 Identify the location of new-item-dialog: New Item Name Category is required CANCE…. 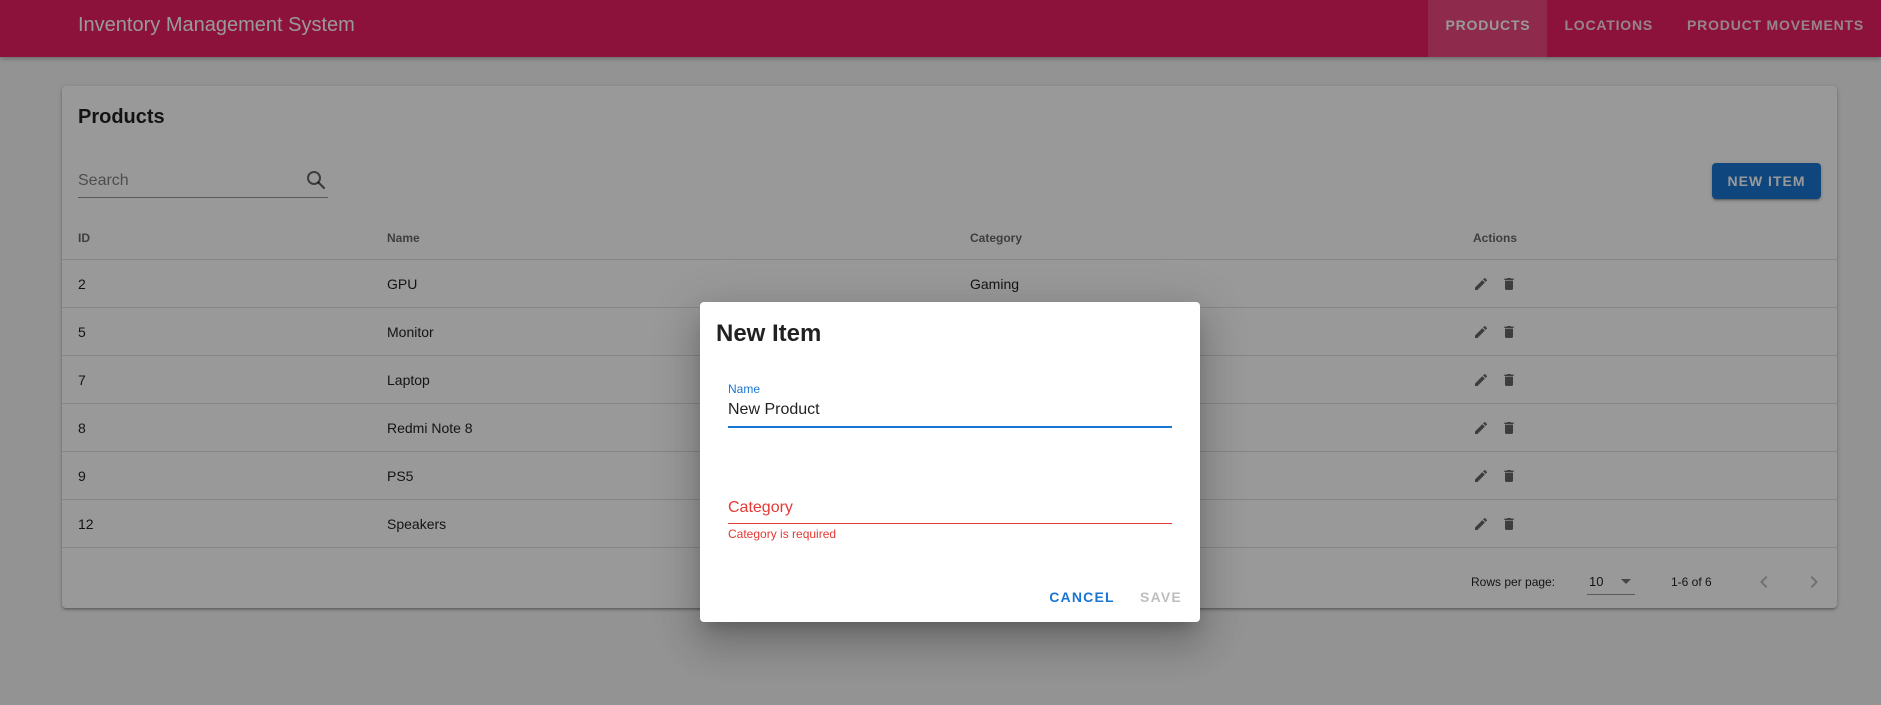
(950, 462).